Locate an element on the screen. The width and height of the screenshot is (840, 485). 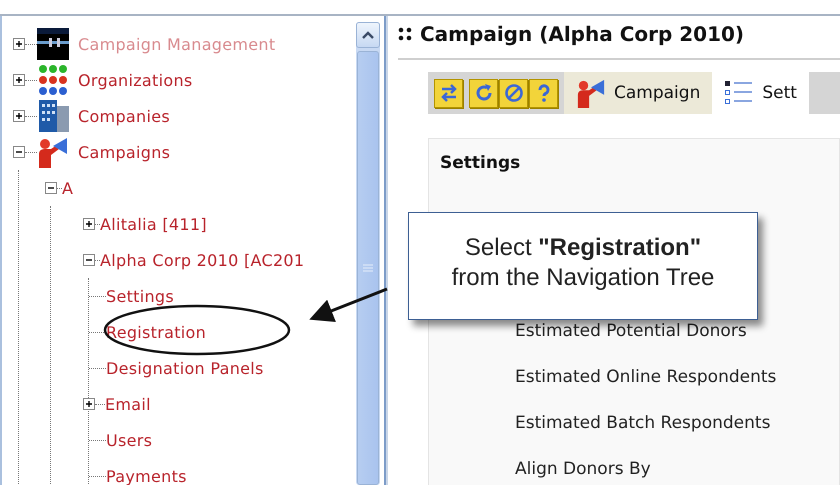
tree-item: Companies is located at coordinates (124, 116).